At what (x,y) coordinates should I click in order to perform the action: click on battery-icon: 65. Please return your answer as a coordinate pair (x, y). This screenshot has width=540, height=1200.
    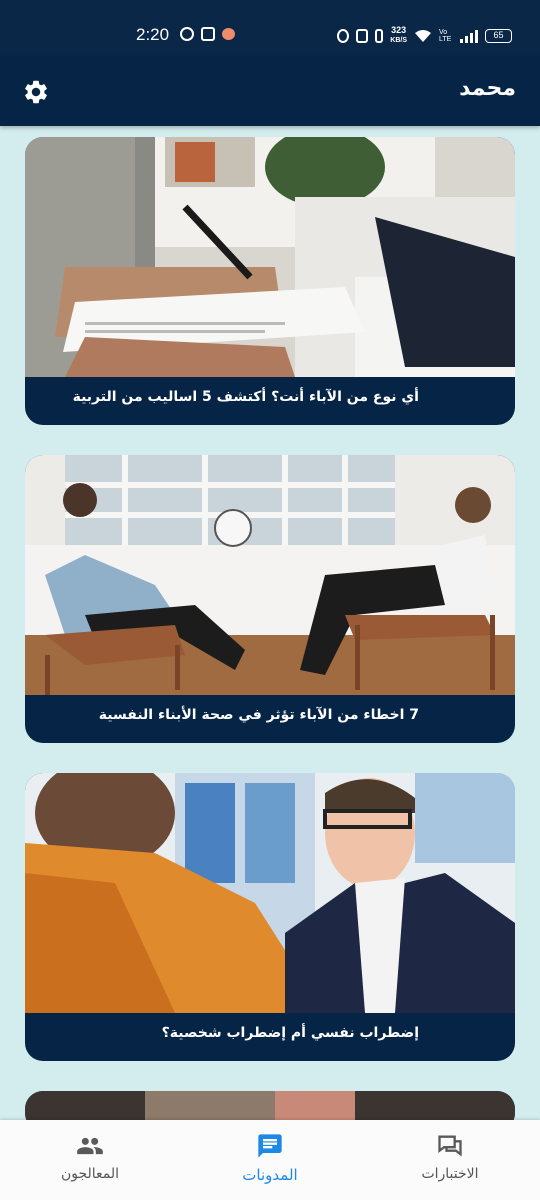
    Looking at the image, I should click on (498, 35).